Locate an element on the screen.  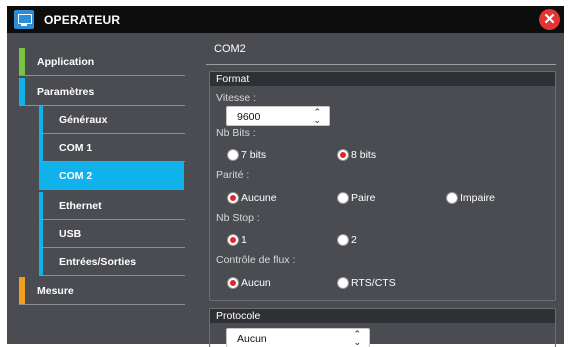
monitor-icon is located at coordinates (24, 19).